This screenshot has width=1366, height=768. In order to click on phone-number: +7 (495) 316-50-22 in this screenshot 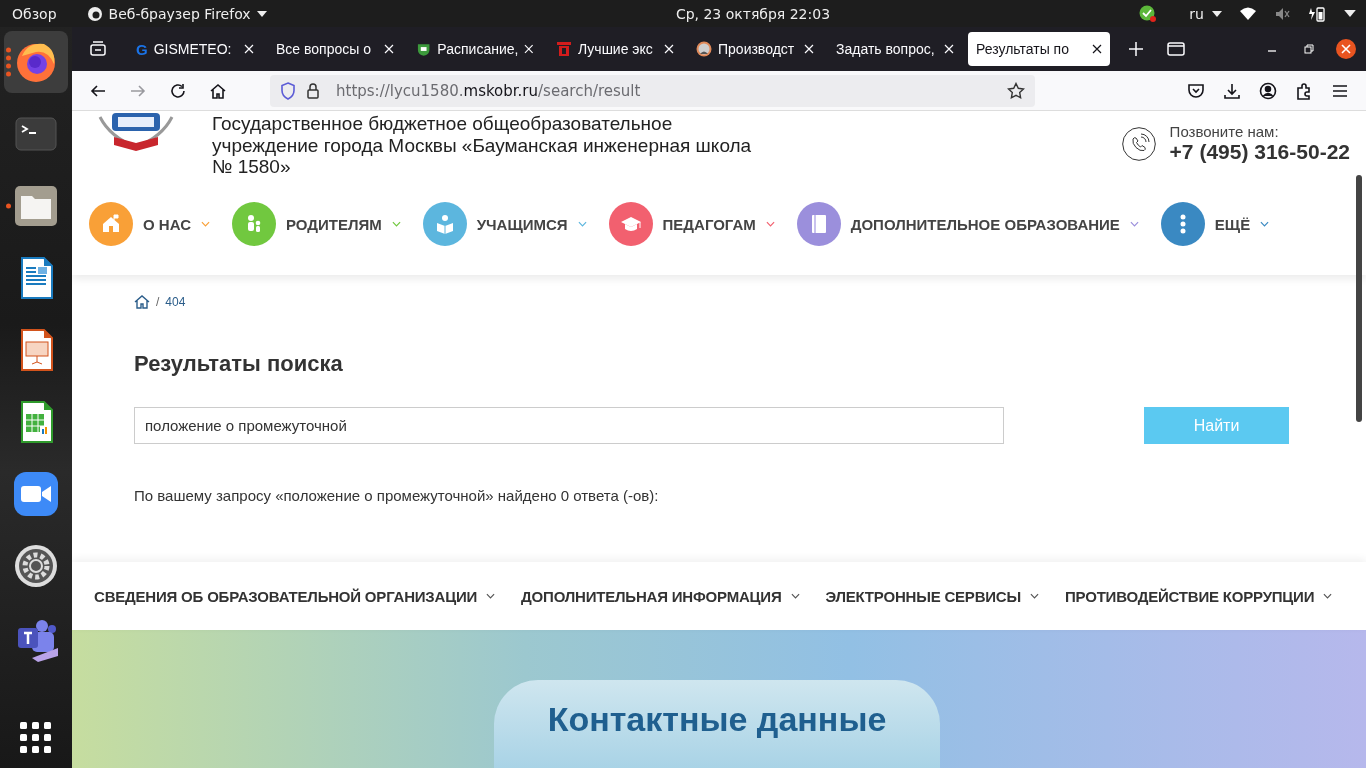, I will do `click(1259, 152)`.